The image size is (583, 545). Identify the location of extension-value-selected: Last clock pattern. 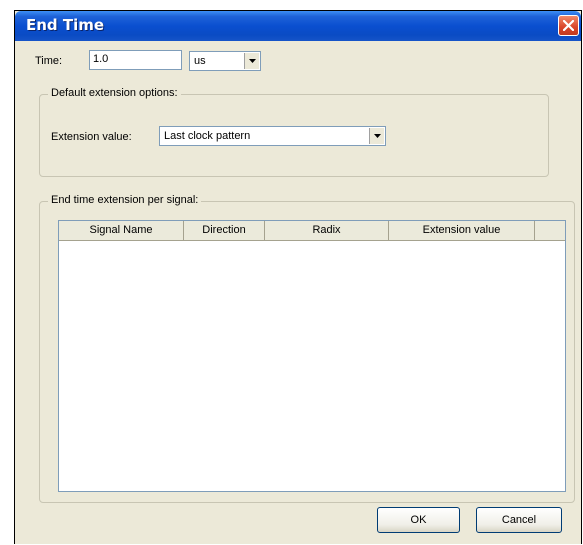
(207, 136).